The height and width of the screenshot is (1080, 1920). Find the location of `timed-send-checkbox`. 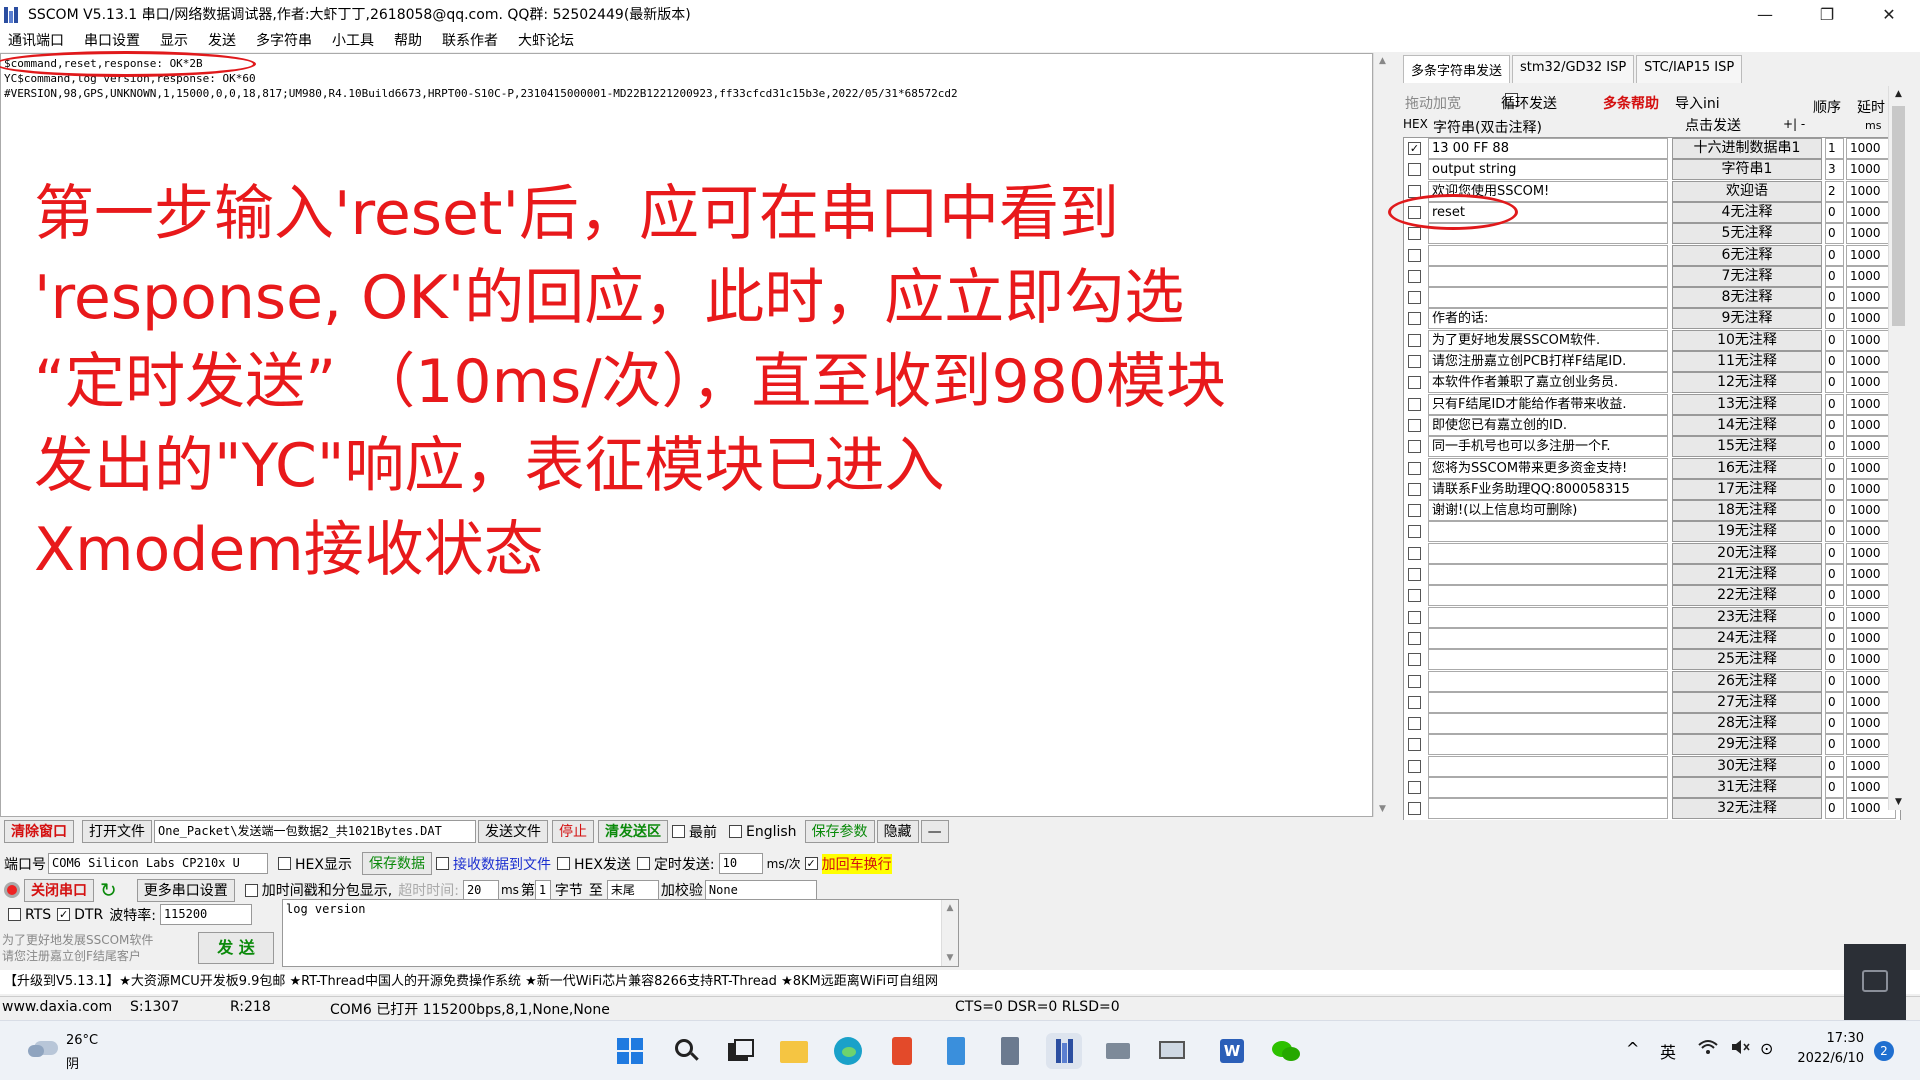

timed-send-checkbox is located at coordinates (643, 863).